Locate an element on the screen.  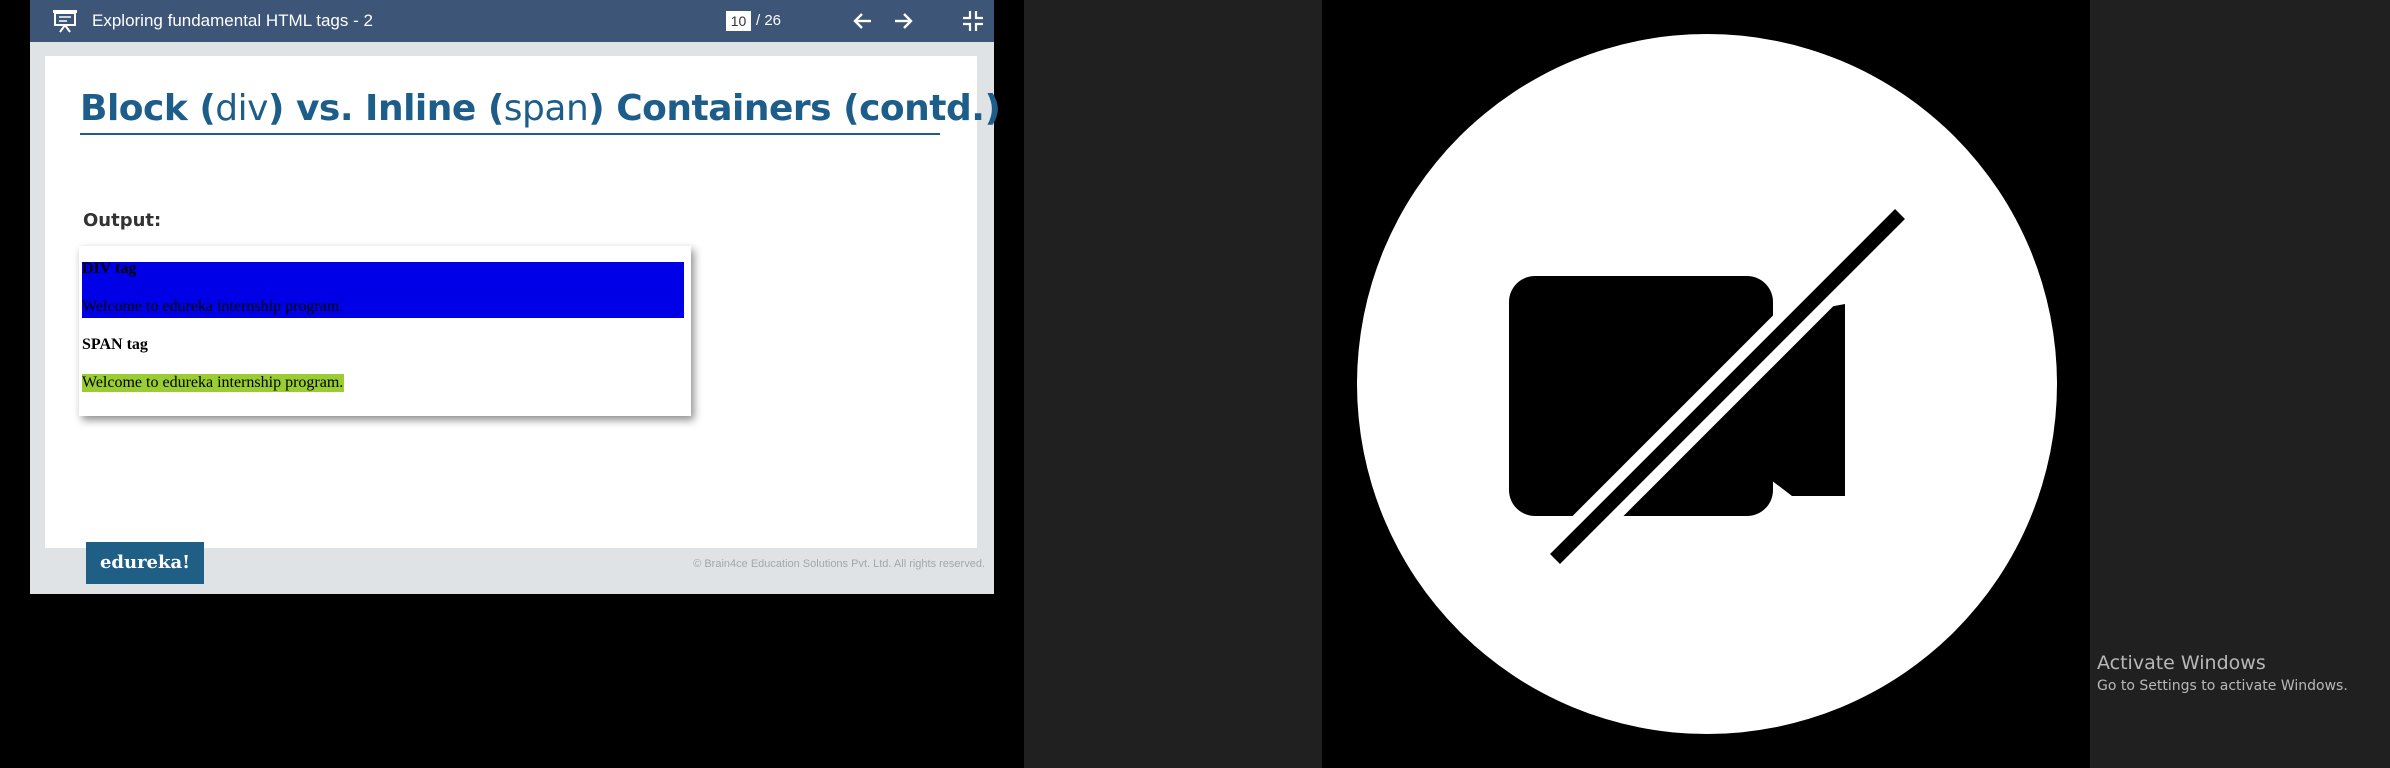
exit-fullscreen-button is located at coordinates (973, 21).